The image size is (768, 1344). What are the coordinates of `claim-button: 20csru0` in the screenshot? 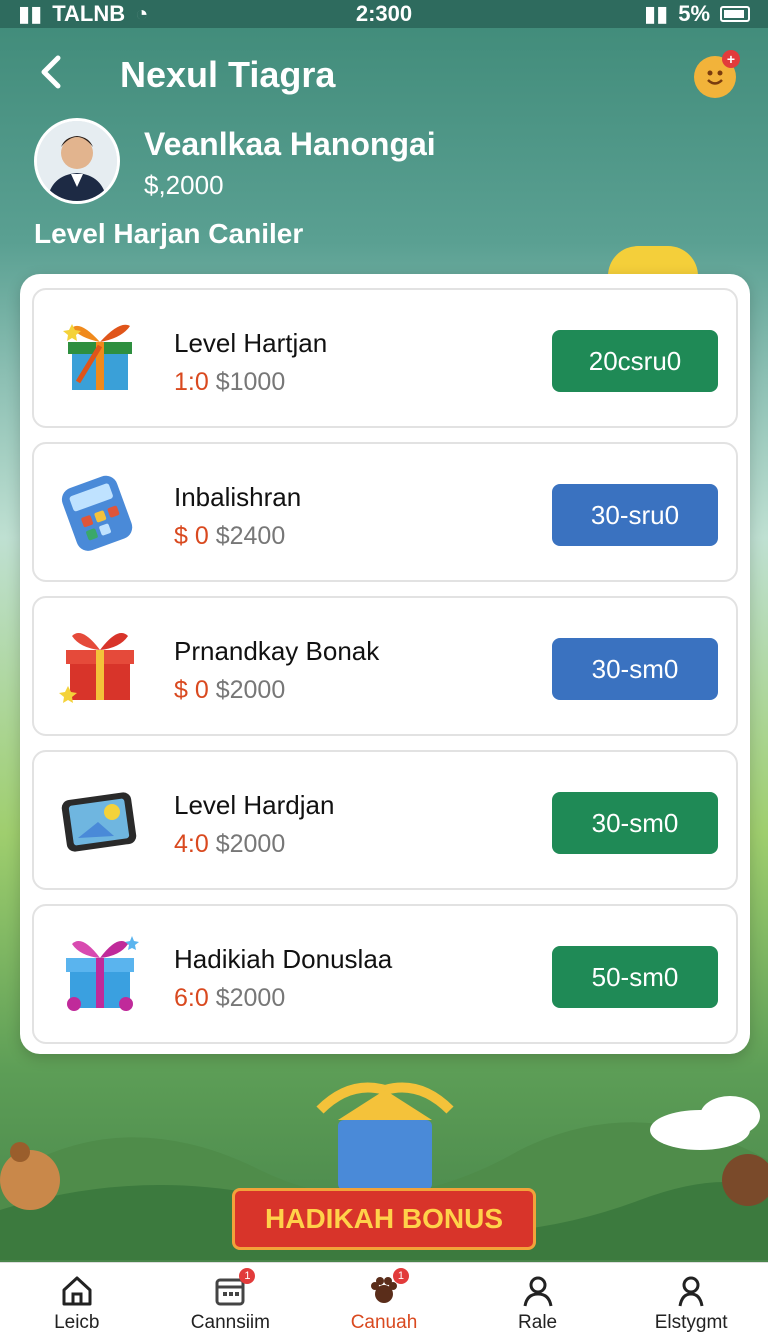 It's located at (635, 361).